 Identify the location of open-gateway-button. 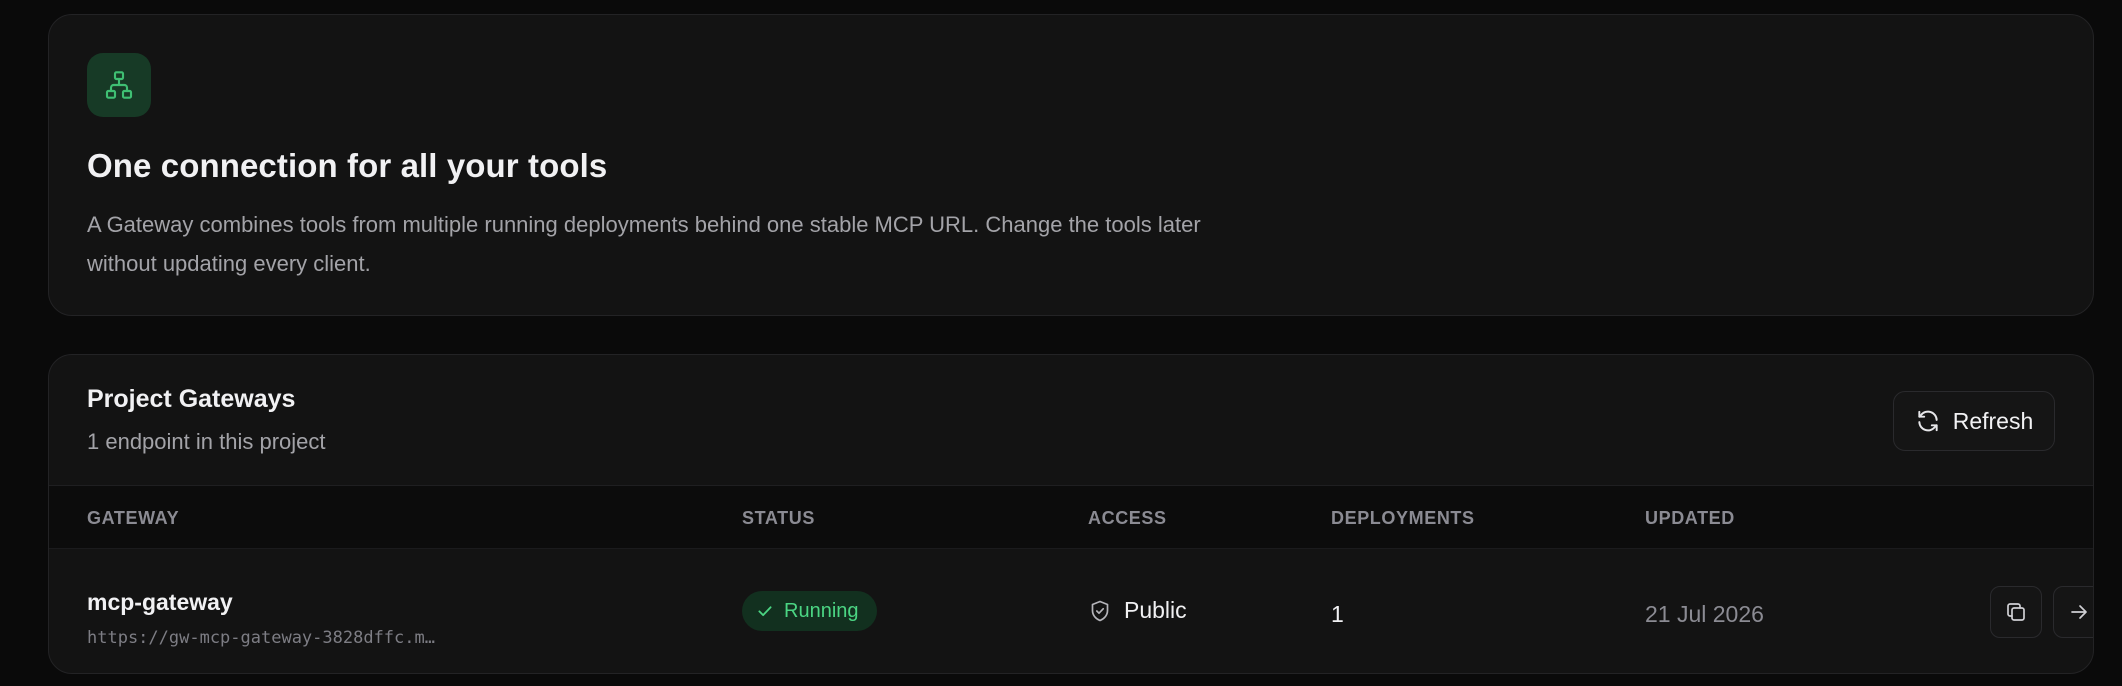
(2073, 612).